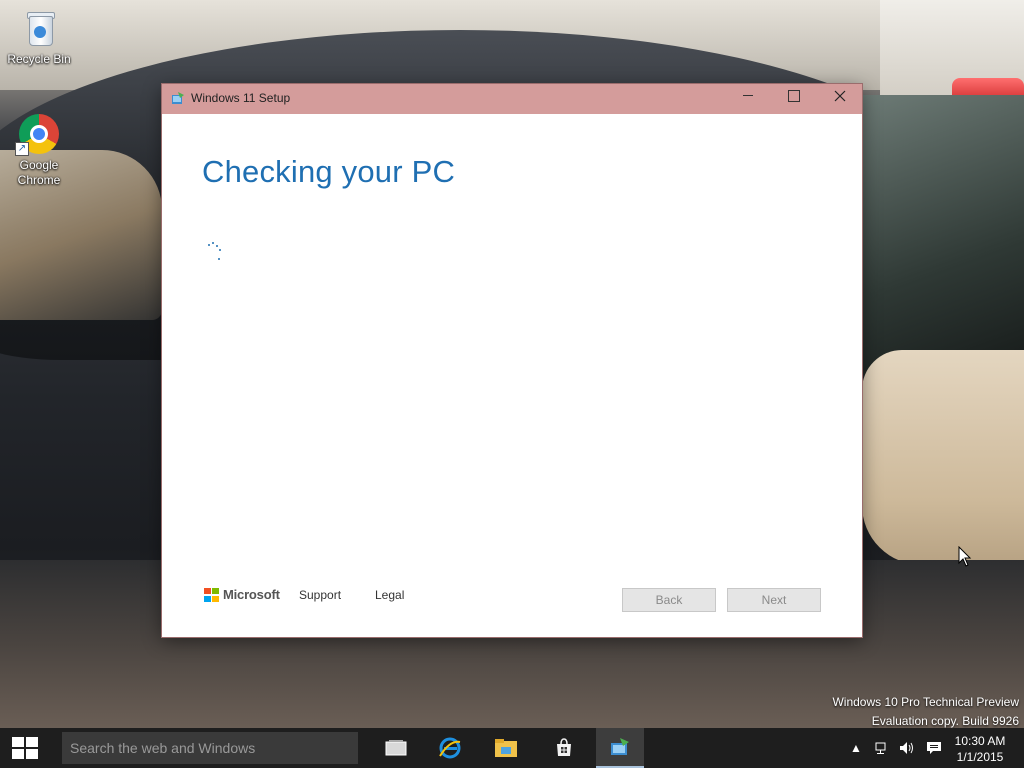 The image size is (1024, 768). What do you see at coordinates (906, 748) in the screenshot?
I see `volume-icon` at bounding box center [906, 748].